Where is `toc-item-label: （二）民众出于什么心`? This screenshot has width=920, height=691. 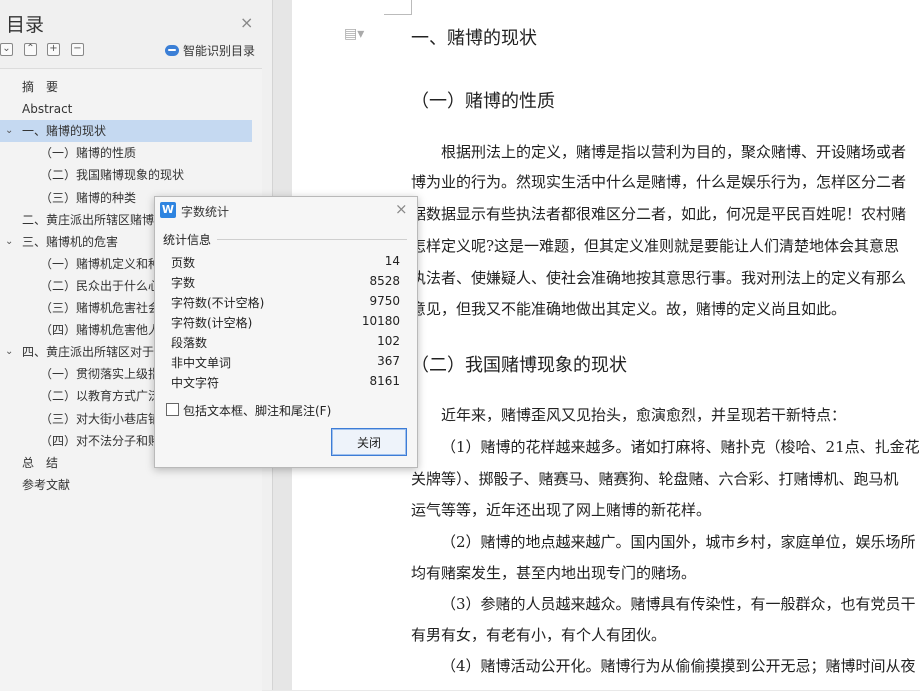
toc-item-label: （二）民众出于什么心 is located at coordinates (100, 285).